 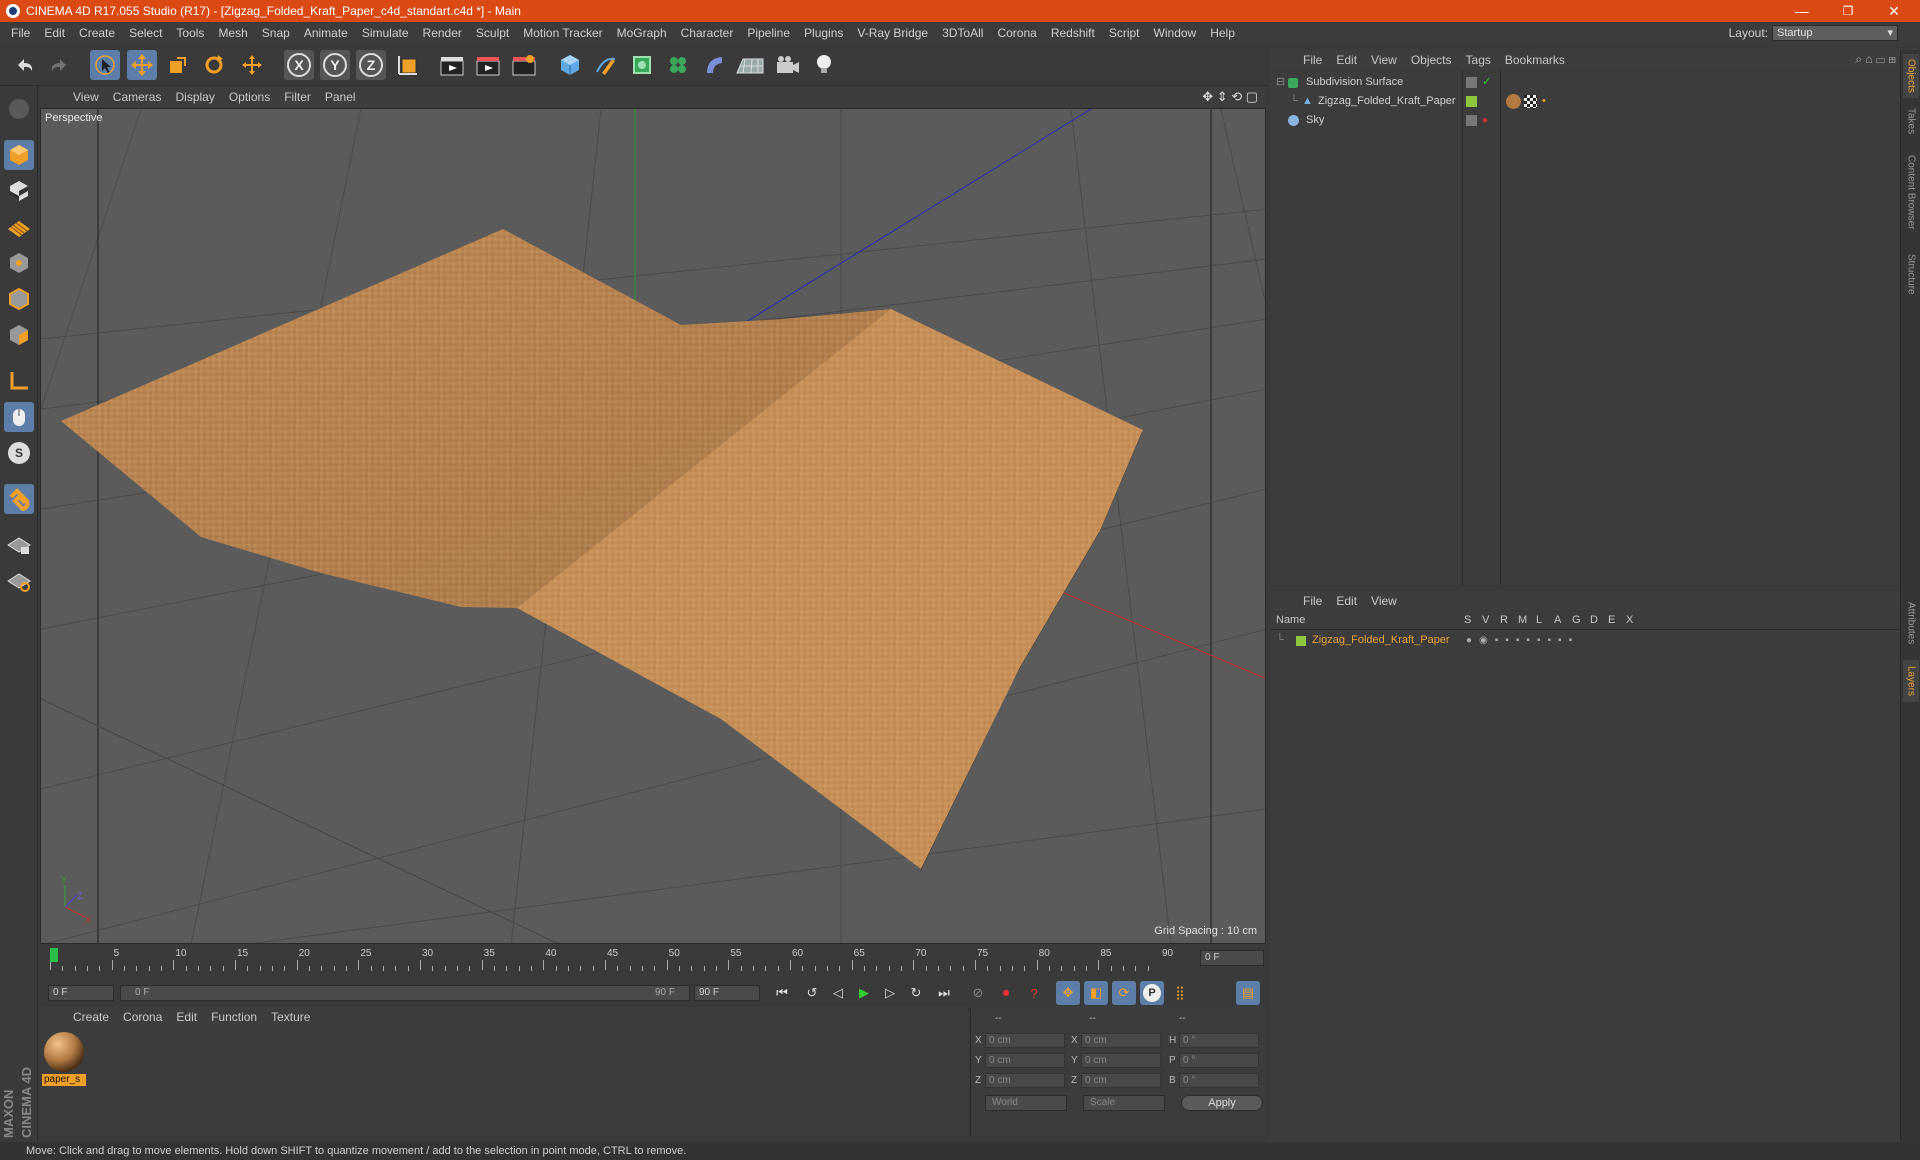 What do you see at coordinates (642, 65) in the screenshot?
I see `subdivision-surface-button` at bounding box center [642, 65].